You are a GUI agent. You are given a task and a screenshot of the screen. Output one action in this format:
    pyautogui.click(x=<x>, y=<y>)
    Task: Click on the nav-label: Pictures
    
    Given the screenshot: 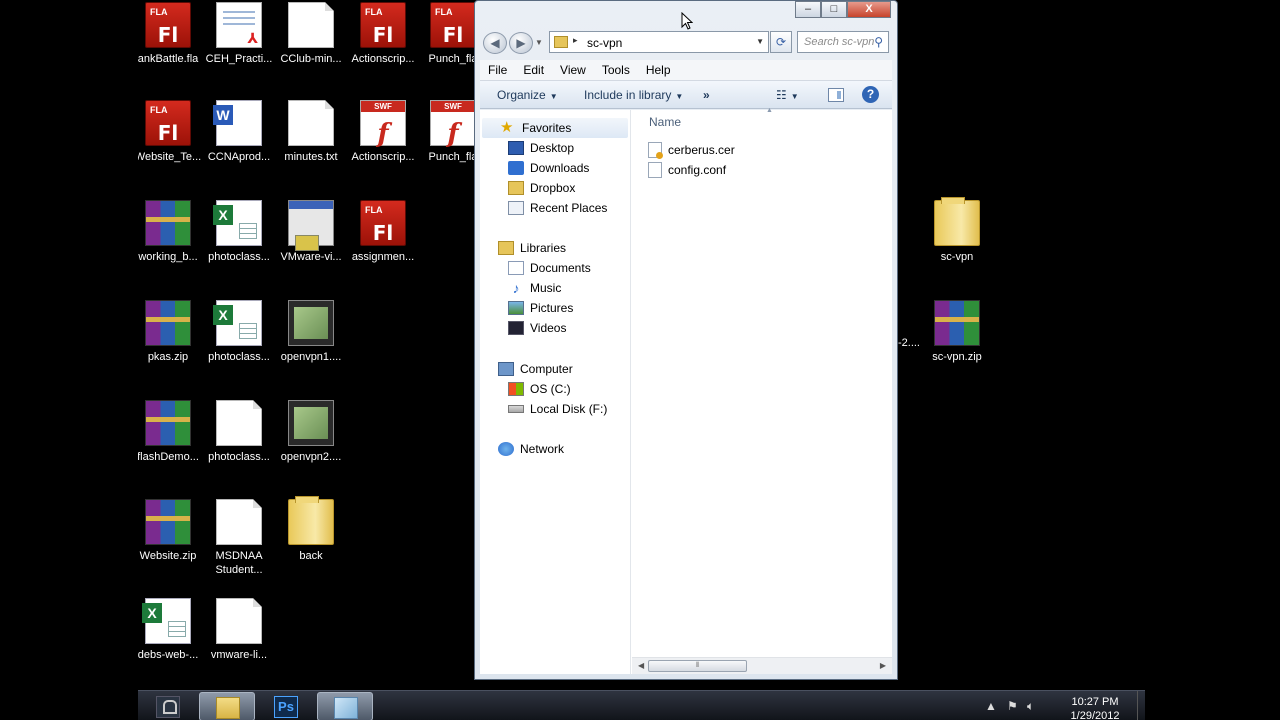 What is the action you would take?
    pyautogui.click(x=552, y=308)
    